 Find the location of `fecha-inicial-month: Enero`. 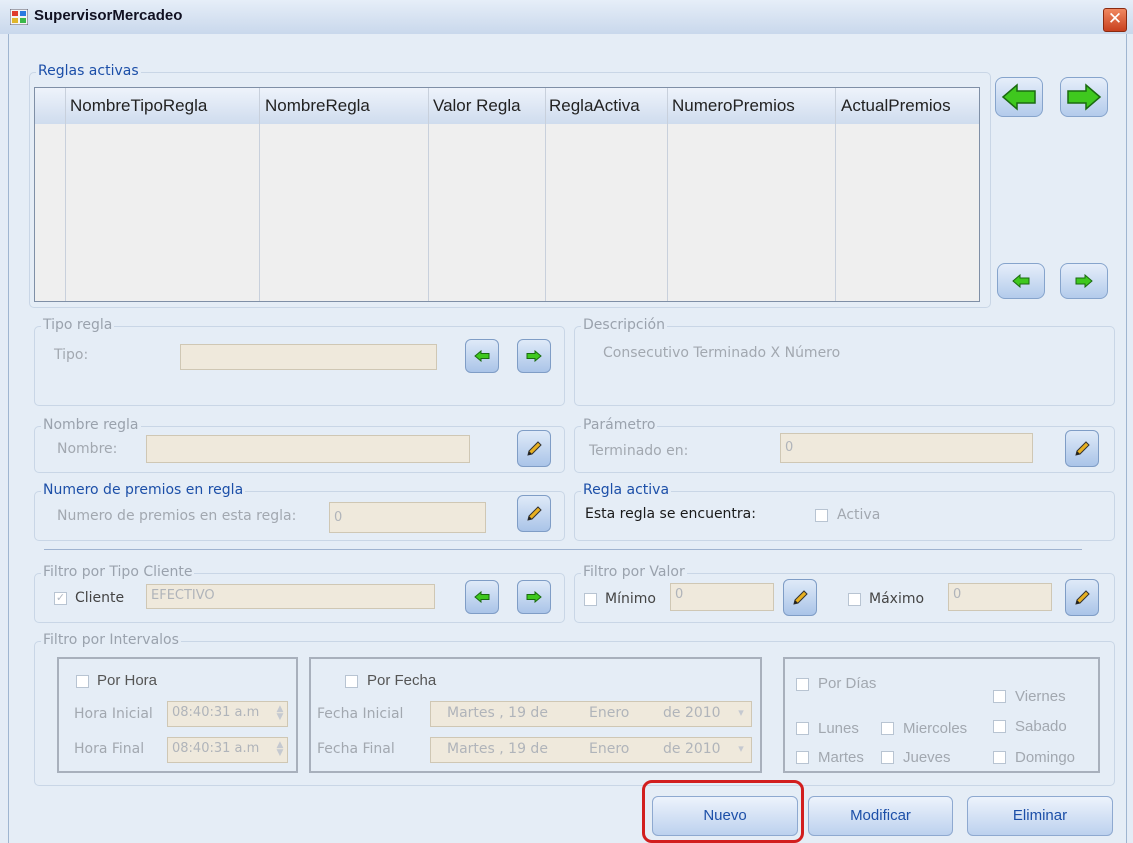

fecha-inicial-month: Enero is located at coordinates (609, 713).